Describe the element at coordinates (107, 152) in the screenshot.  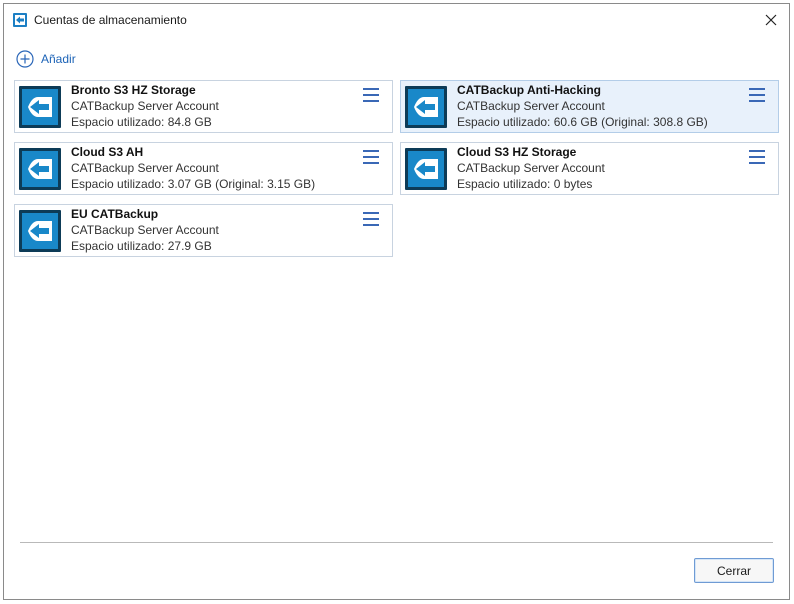
I see `account-name: Cloud S3 AH` at that location.